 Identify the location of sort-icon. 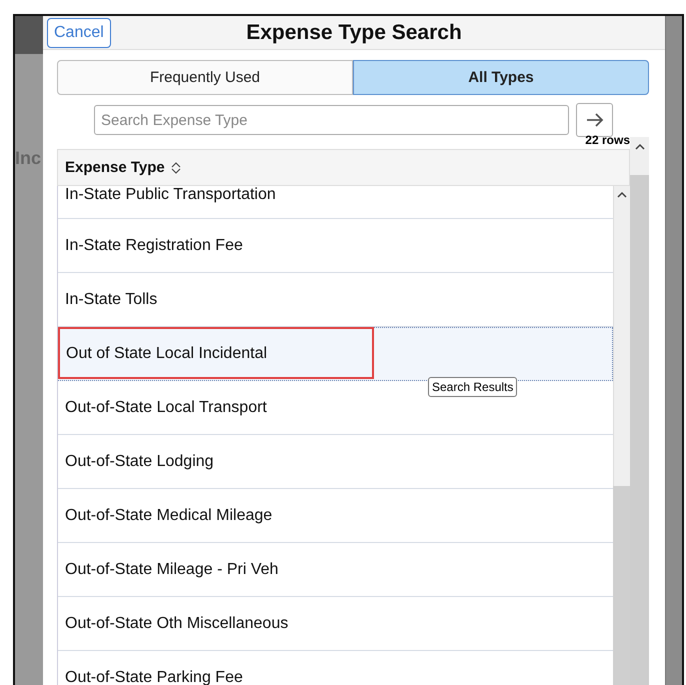
(175, 167).